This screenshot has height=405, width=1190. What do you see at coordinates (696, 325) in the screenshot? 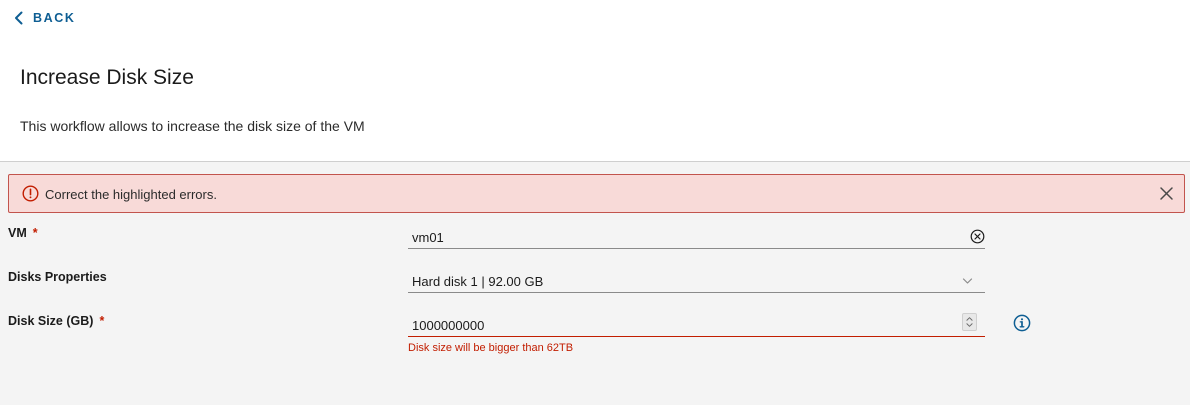
I see `disk-size-input: 1000000000` at bounding box center [696, 325].